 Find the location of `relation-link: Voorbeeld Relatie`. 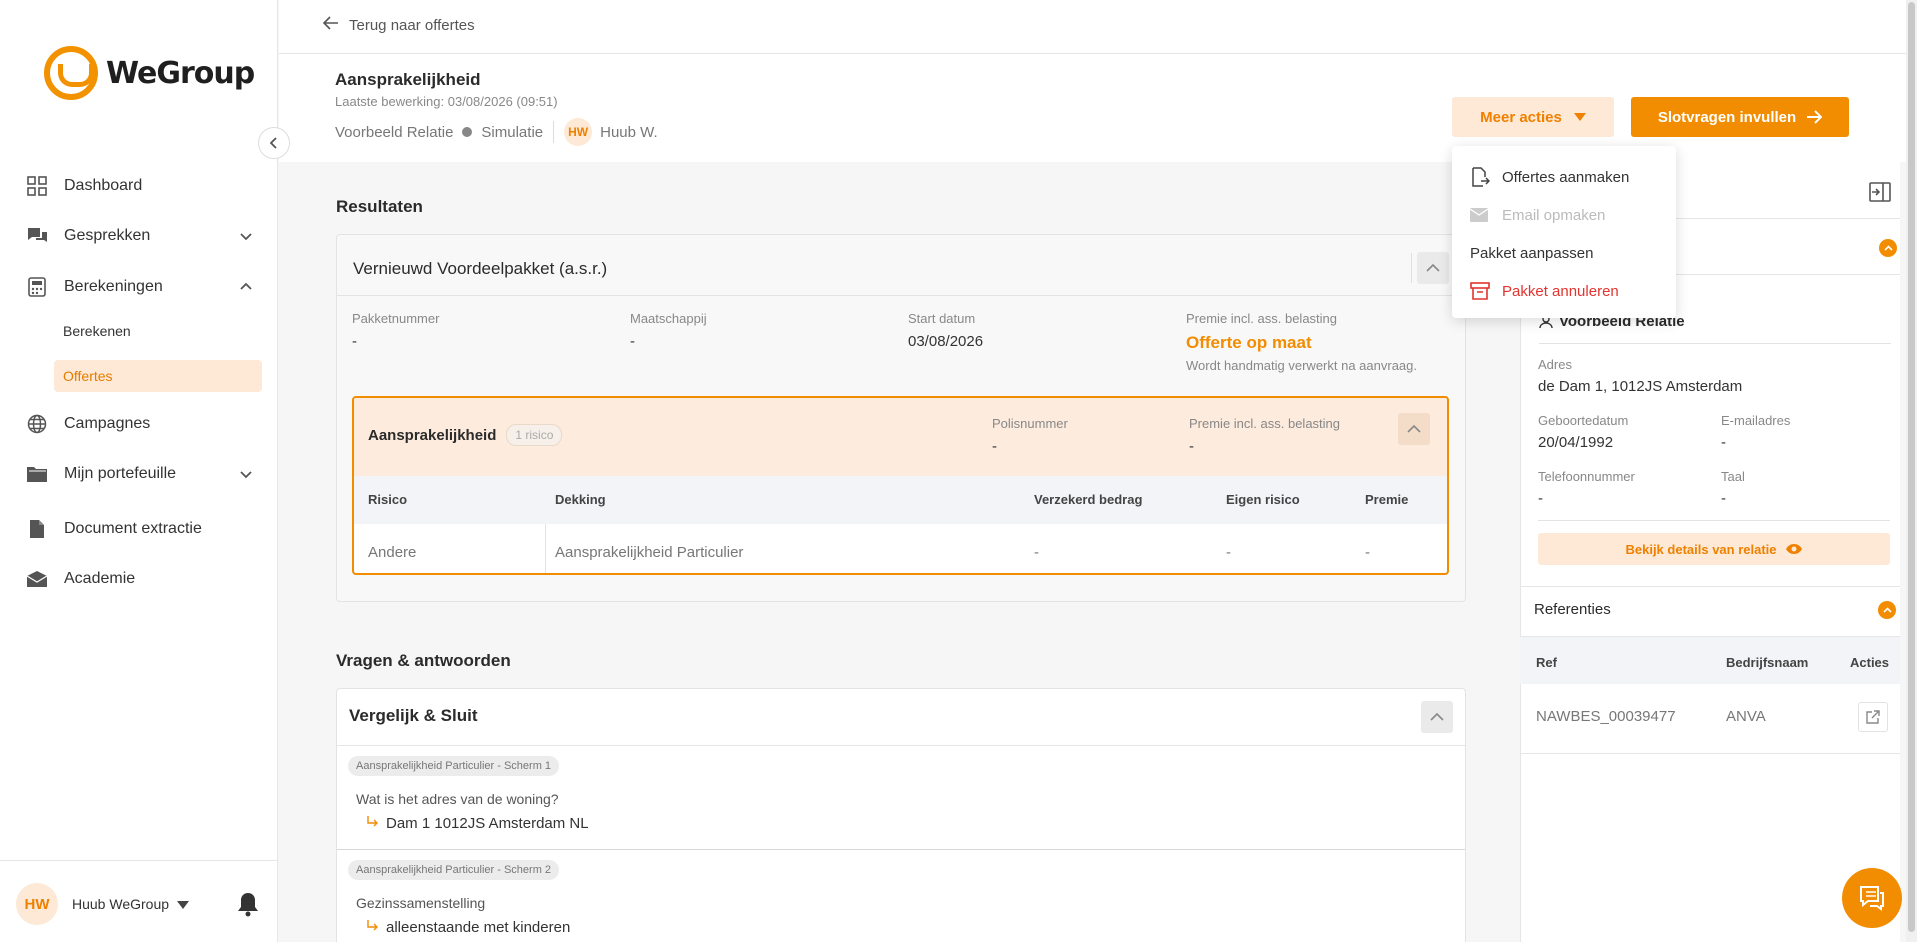

relation-link: Voorbeeld Relatie is located at coordinates (394, 132).